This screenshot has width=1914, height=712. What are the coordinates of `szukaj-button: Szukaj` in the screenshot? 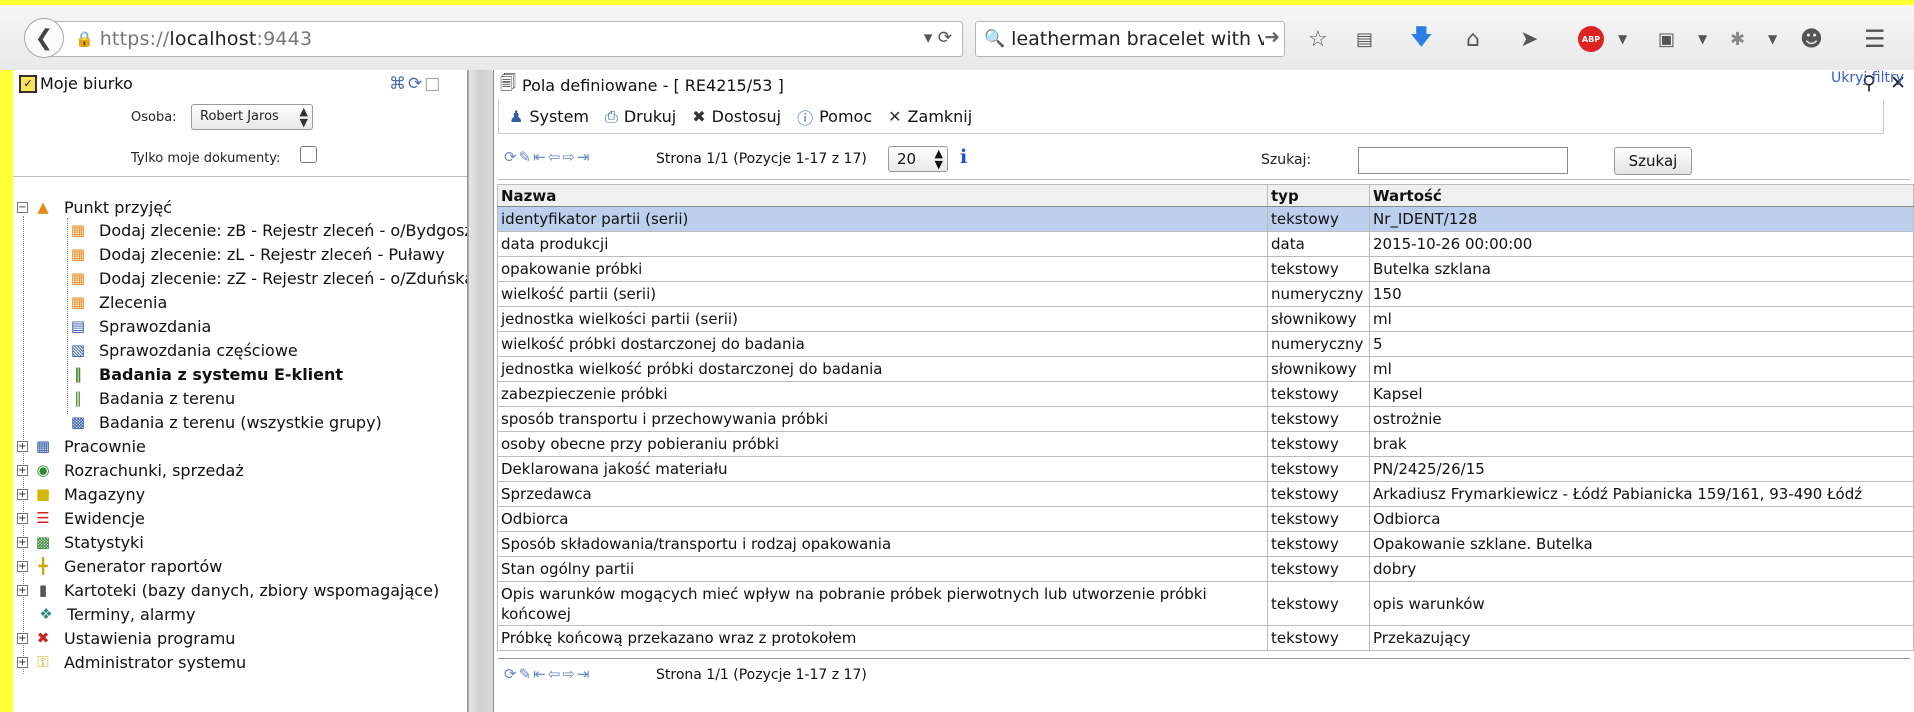 It's located at (1653, 161).